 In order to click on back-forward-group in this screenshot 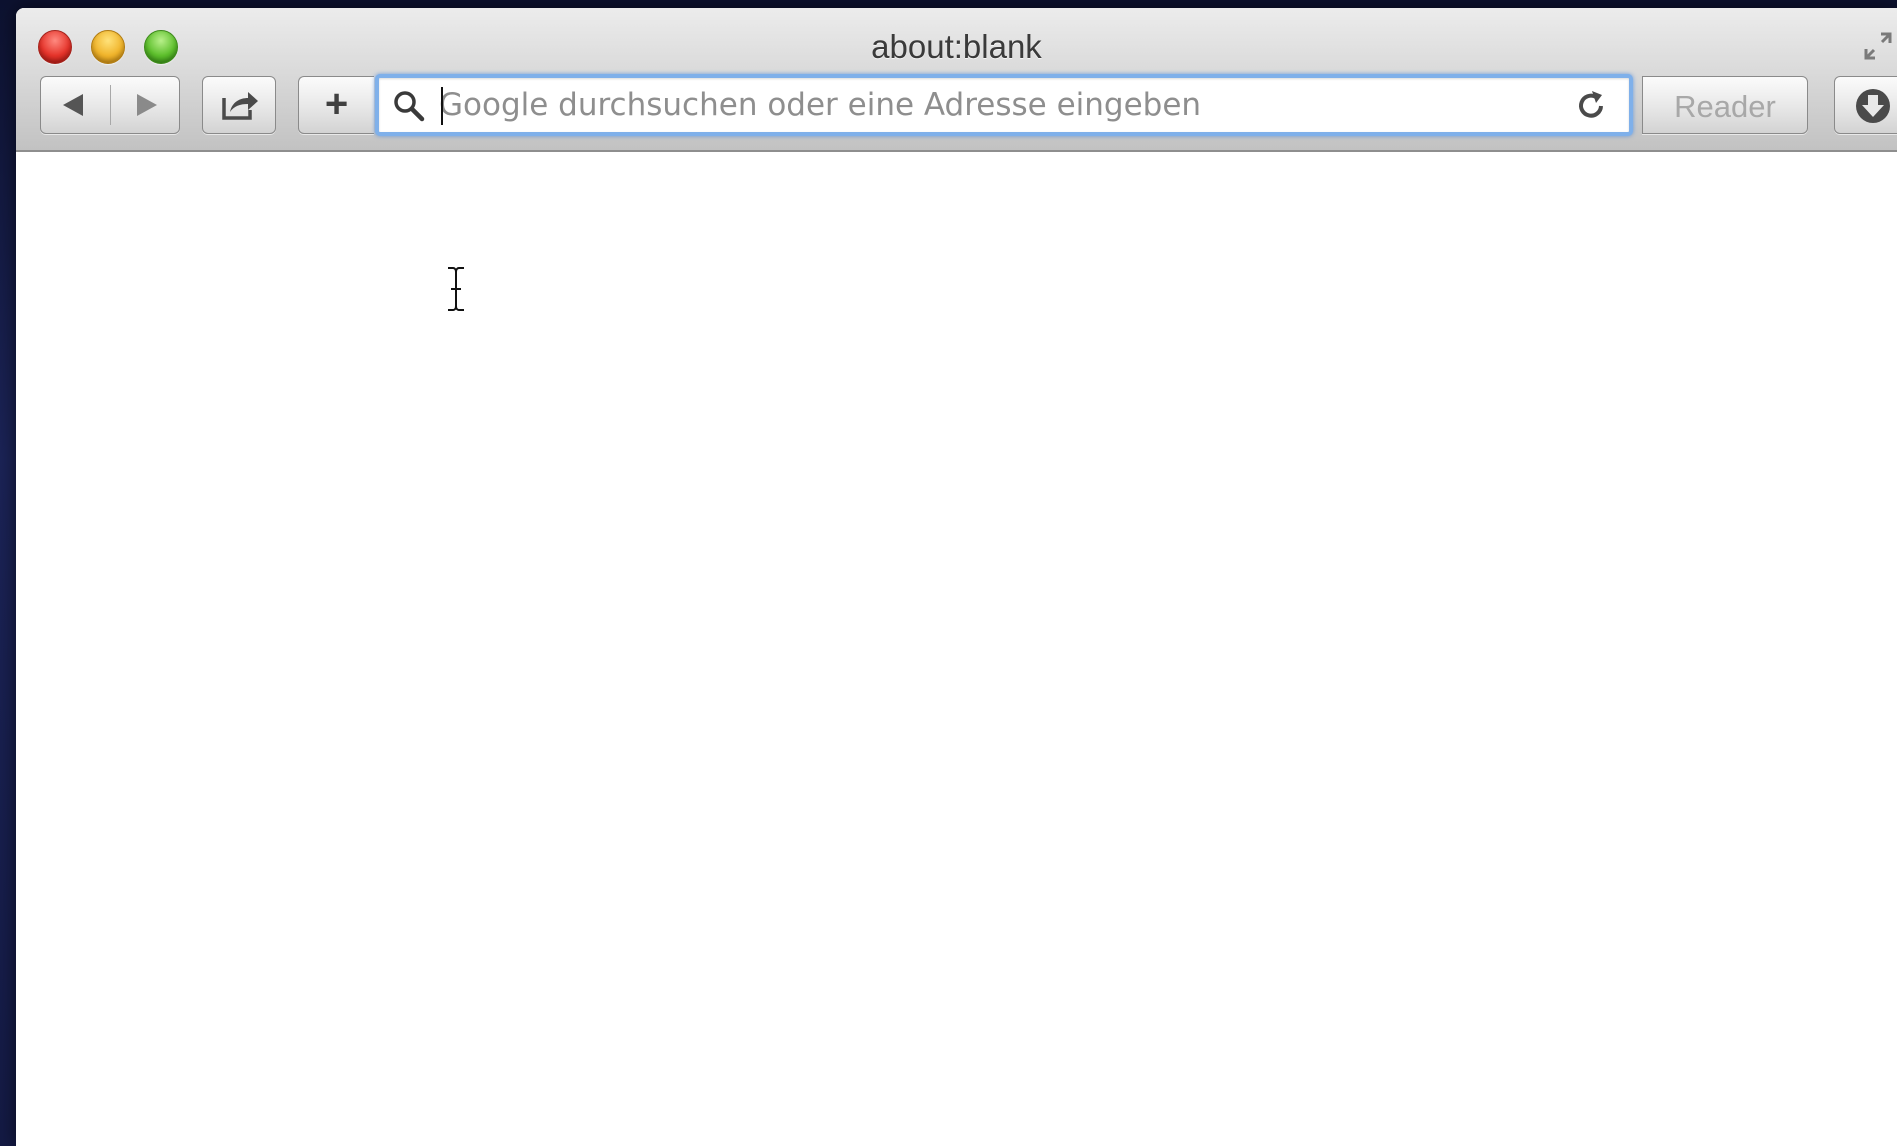, I will do `click(110, 105)`.